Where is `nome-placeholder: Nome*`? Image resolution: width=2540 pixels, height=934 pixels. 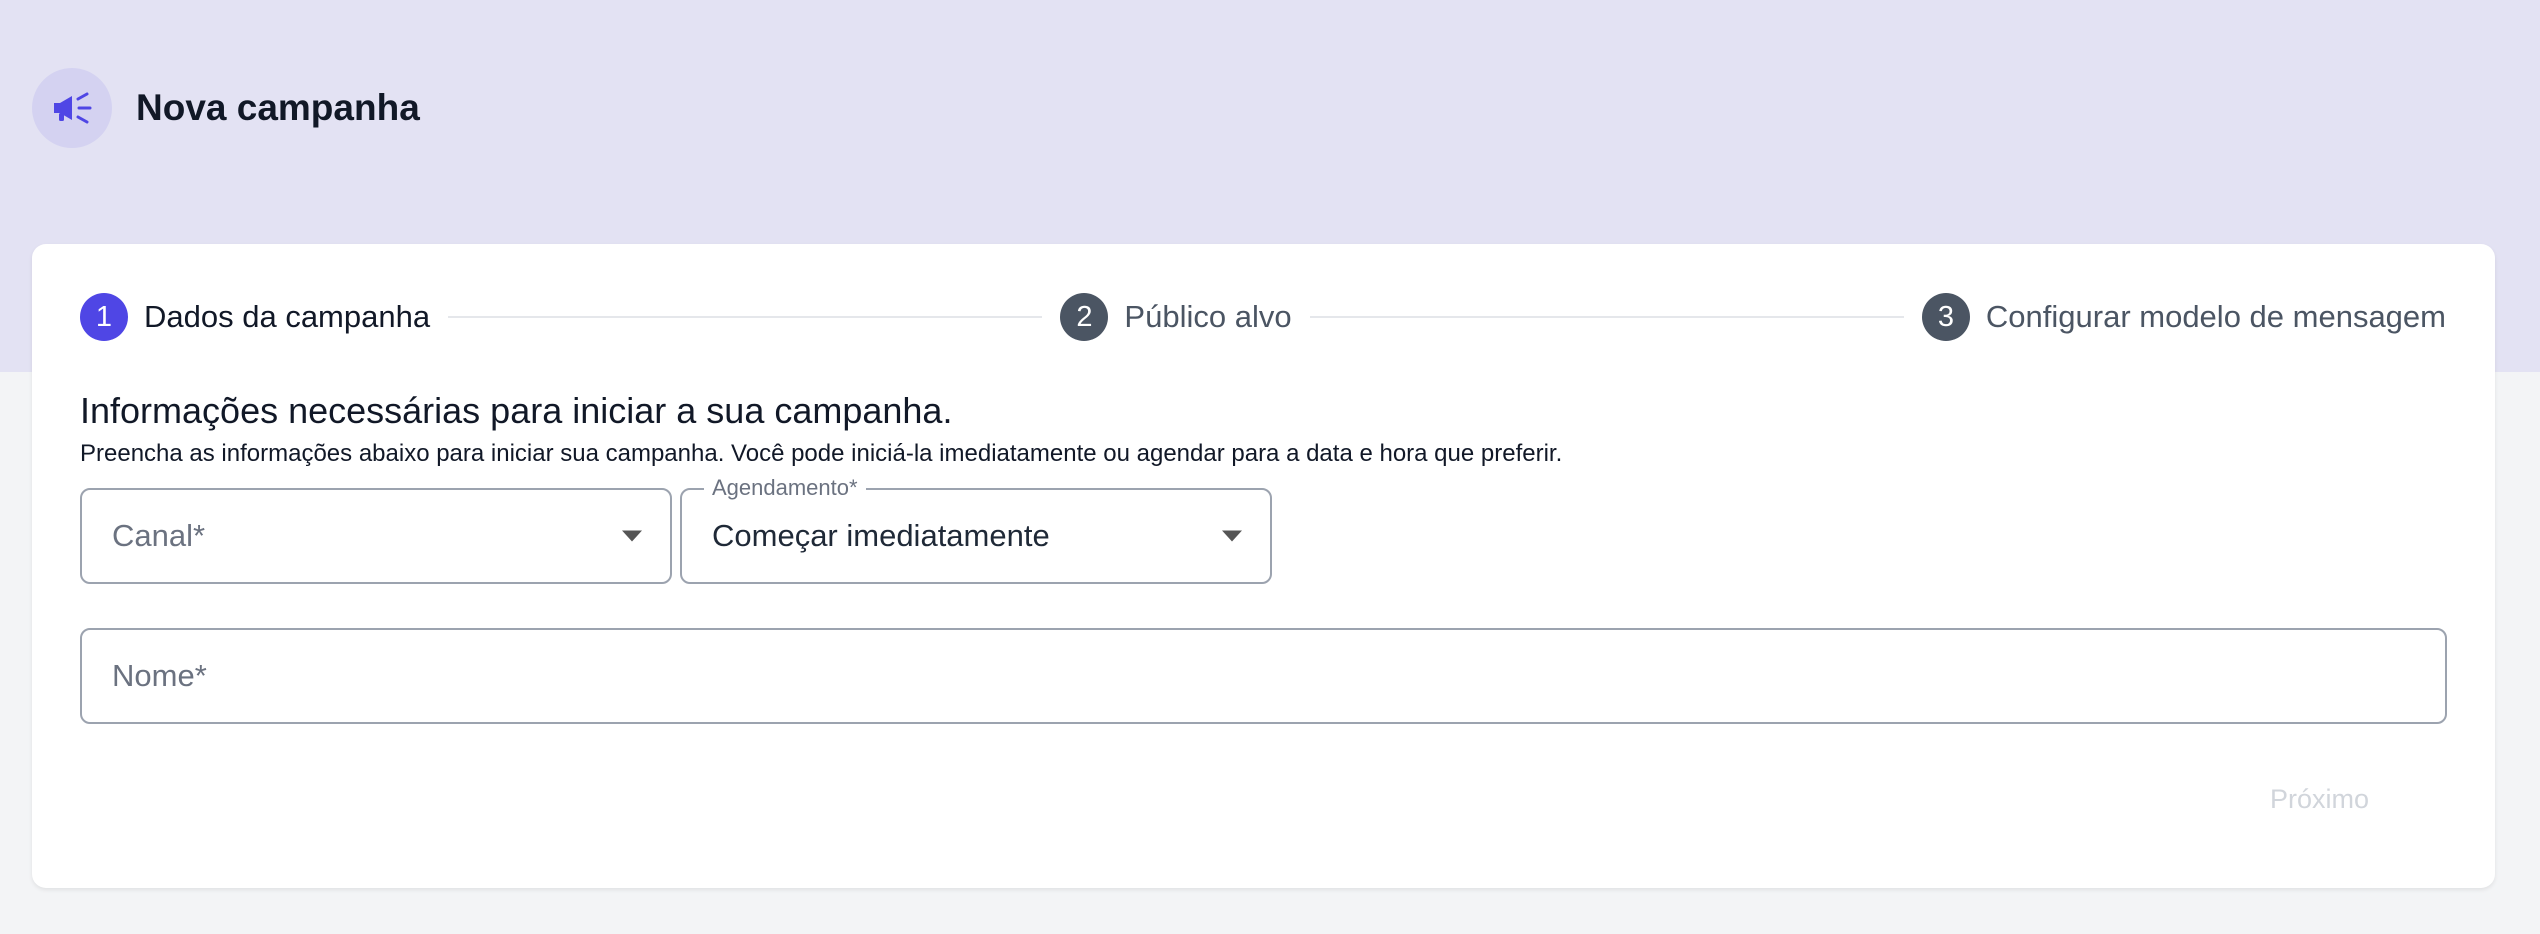 nome-placeholder: Nome* is located at coordinates (159, 675).